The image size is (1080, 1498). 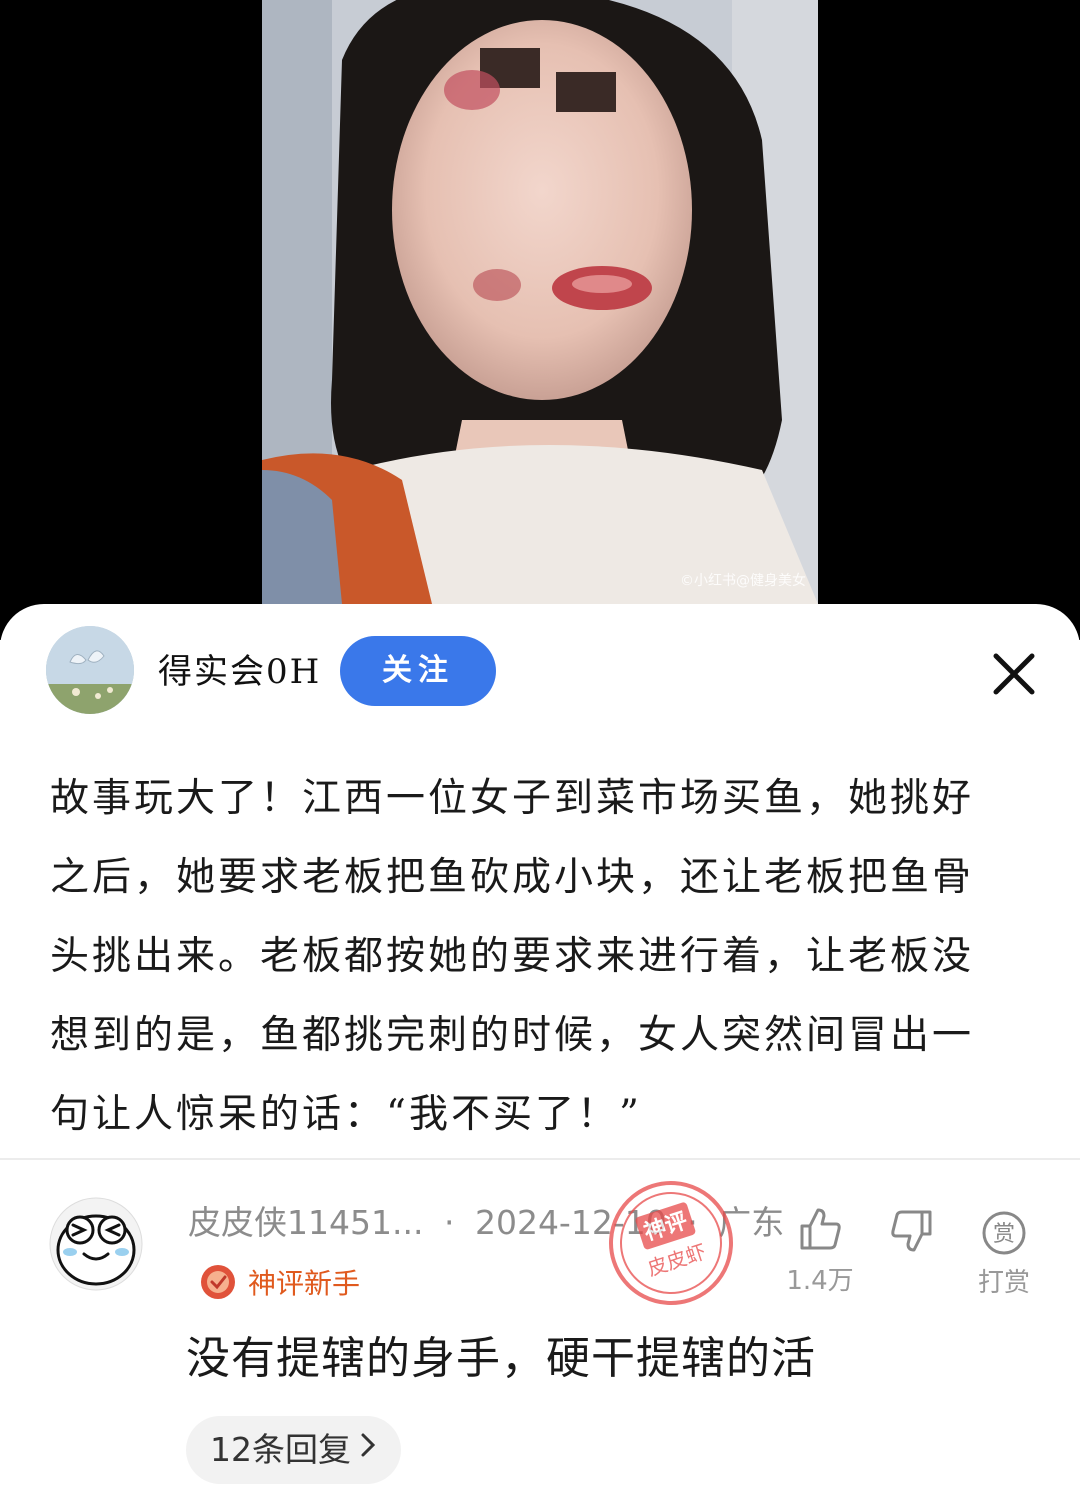 I want to click on like-button: 1.4万, so click(x=820, y=1251).